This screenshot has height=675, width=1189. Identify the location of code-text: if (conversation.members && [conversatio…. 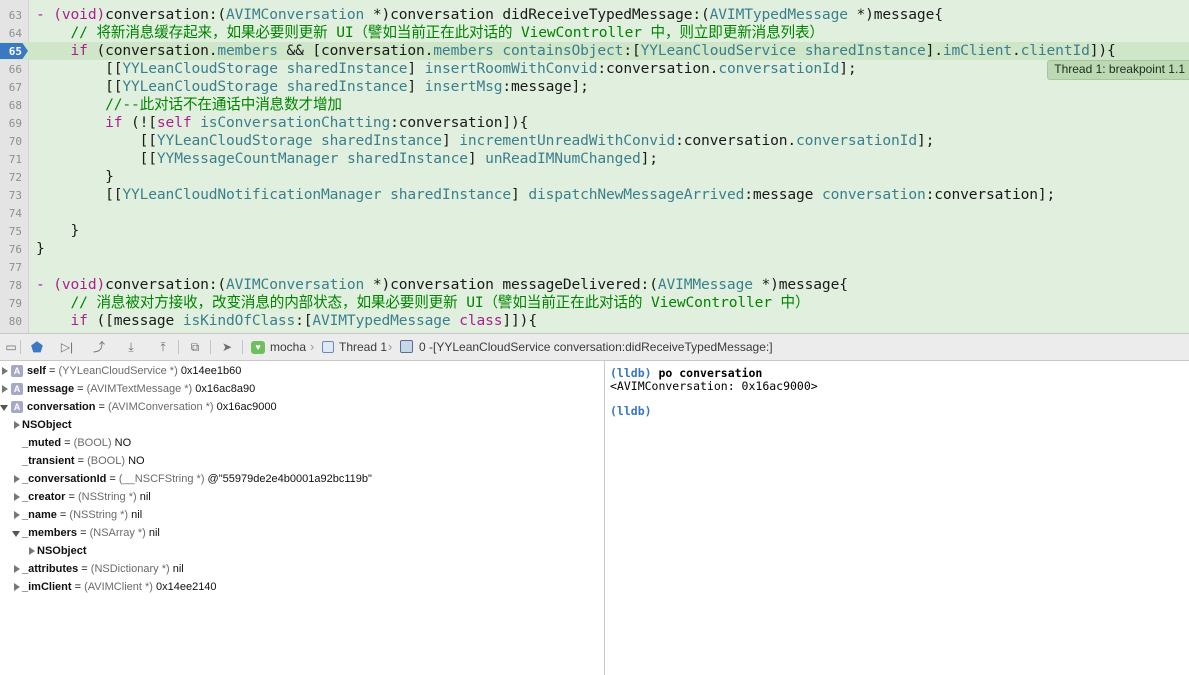
(576, 51).